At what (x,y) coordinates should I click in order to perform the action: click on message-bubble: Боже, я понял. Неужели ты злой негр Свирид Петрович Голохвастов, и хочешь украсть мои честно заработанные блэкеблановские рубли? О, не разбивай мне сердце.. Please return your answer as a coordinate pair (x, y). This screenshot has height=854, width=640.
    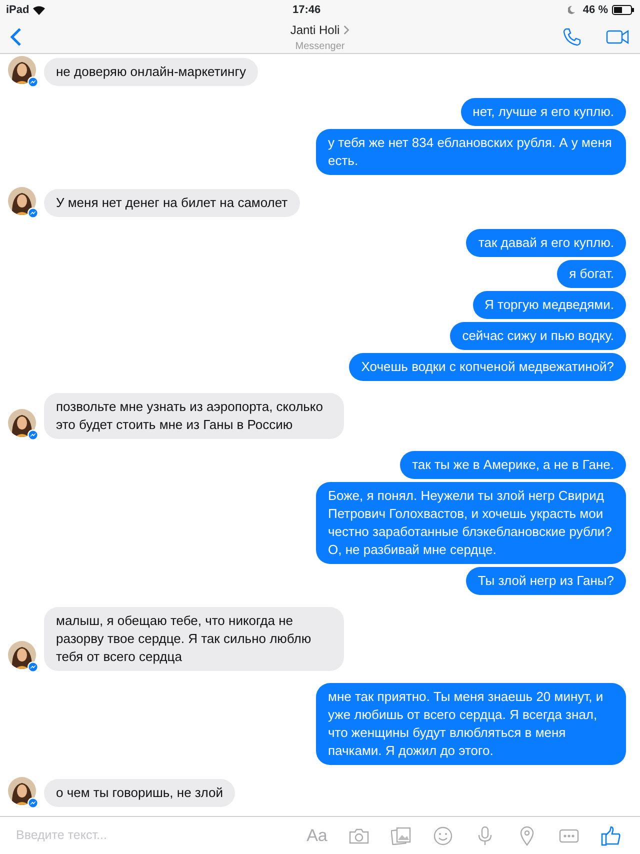
    Looking at the image, I should click on (471, 523).